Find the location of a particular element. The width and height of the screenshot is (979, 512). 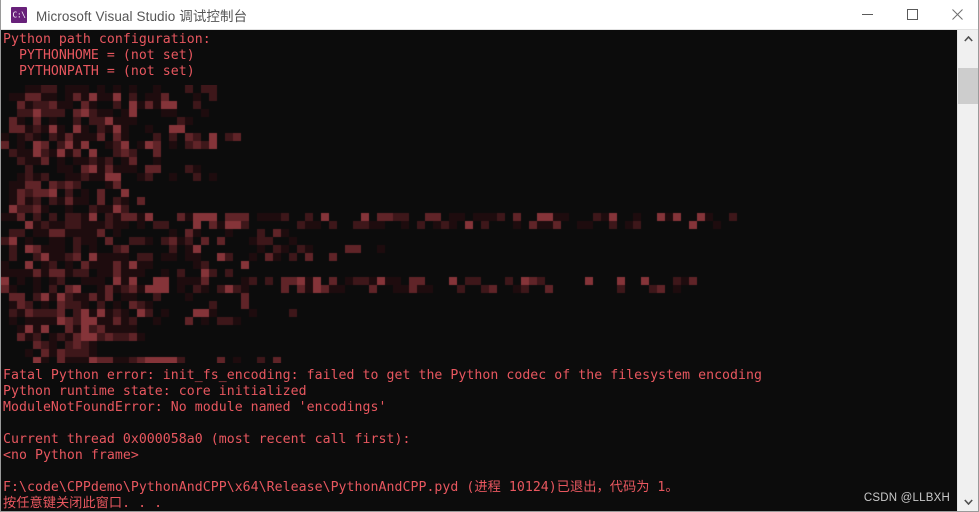

scrollbar-thumb is located at coordinates (968, 86).